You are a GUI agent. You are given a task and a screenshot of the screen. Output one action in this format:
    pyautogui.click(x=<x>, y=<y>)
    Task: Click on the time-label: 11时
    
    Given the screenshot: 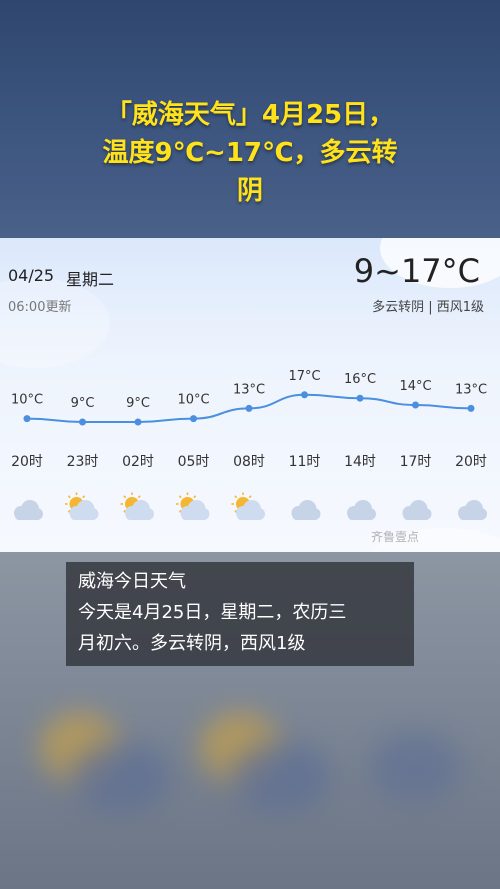 What is the action you would take?
    pyautogui.click(x=305, y=462)
    